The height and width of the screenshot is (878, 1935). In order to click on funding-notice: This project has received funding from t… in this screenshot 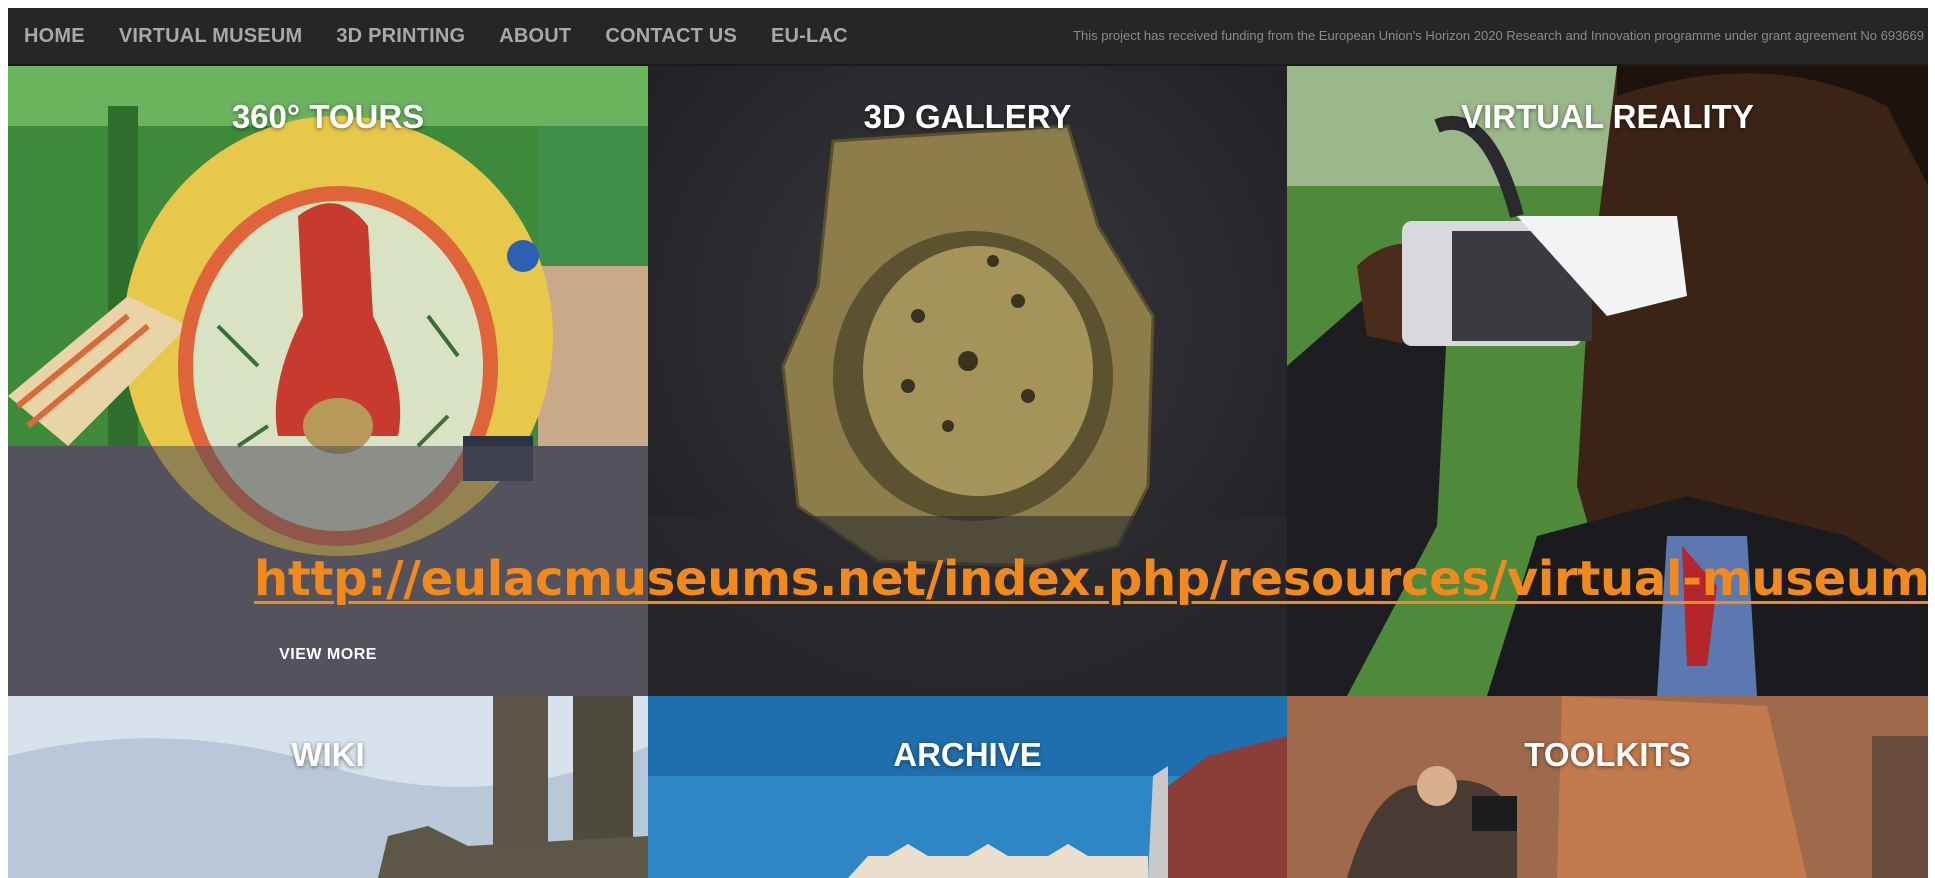, I will do `click(1498, 35)`.